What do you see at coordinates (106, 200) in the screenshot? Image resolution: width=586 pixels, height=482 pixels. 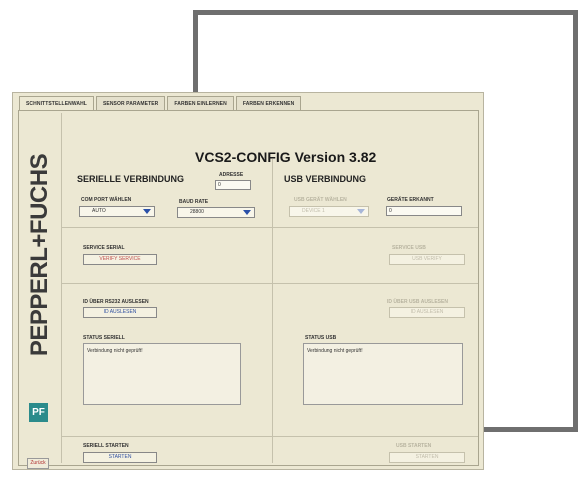 I see `com-port-label: COM PORT WÄHLEN` at bounding box center [106, 200].